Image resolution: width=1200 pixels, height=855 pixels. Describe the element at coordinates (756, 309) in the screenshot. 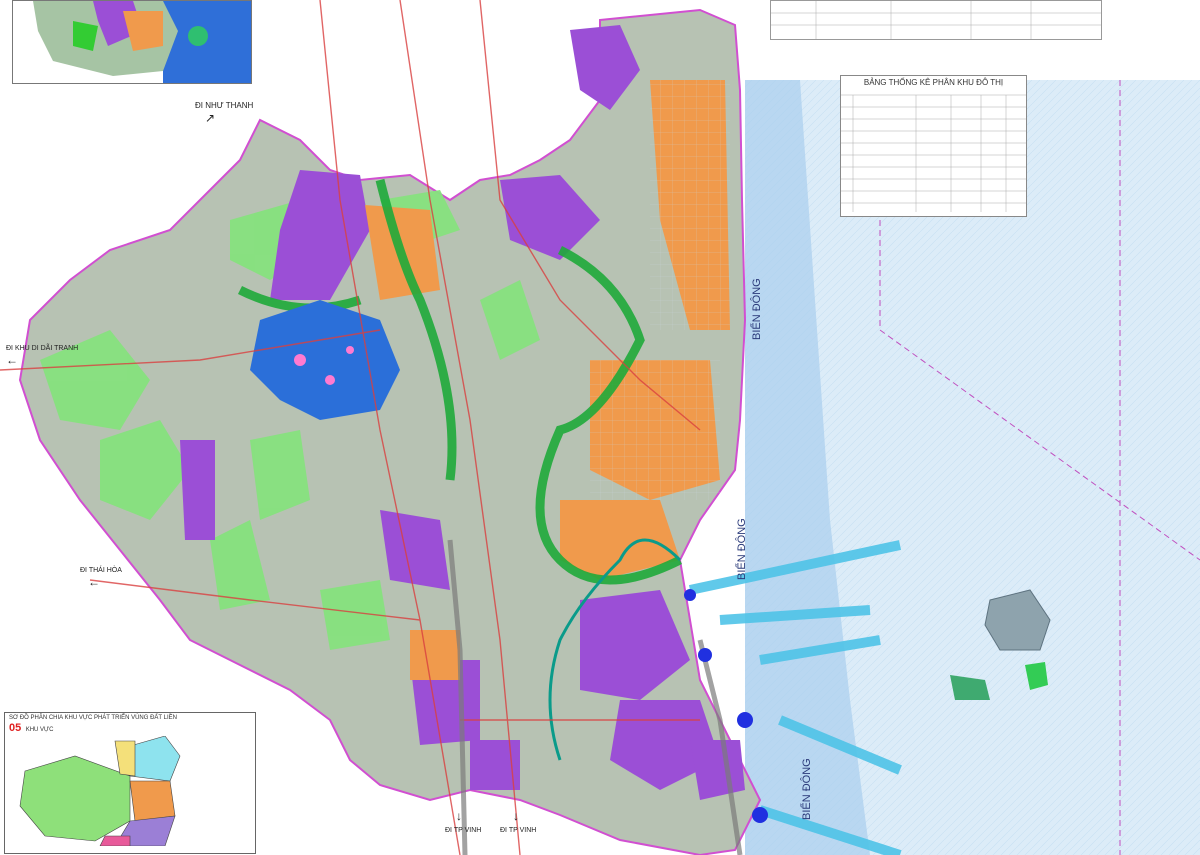

I see `sea-label-1: BIỂN ĐÔNG` at that location.